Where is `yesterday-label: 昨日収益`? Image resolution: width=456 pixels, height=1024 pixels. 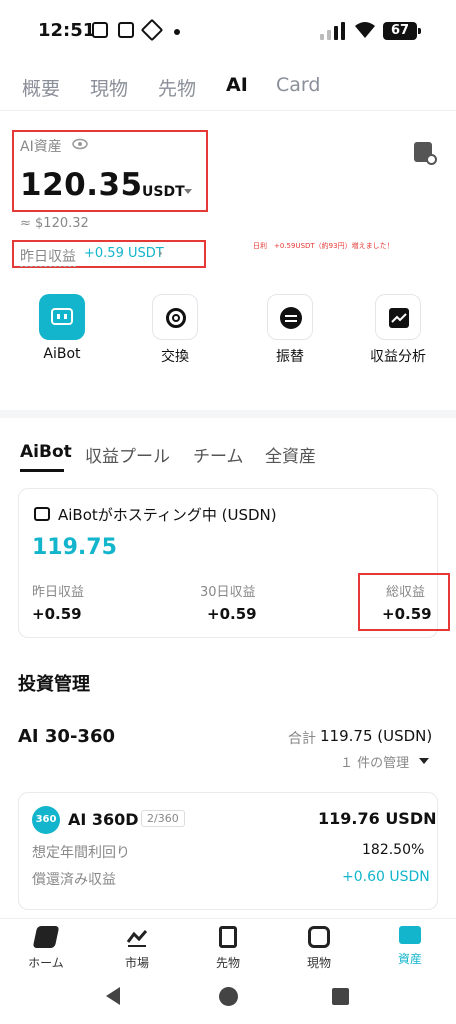 yesterday-label: 昨日収益 is located at coordinates (48, 256).